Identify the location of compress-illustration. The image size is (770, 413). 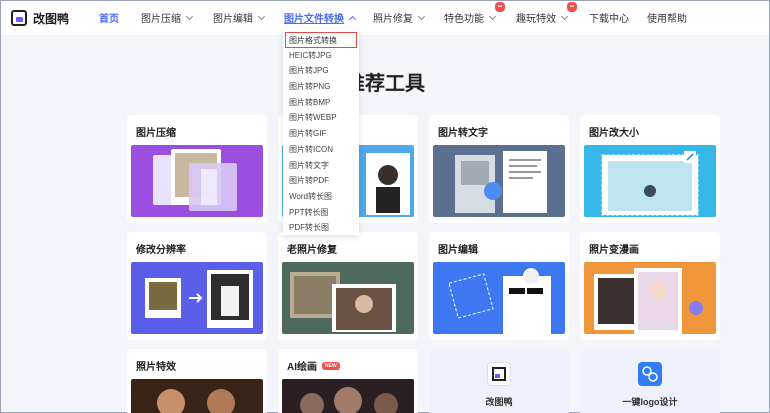
(195, 180).